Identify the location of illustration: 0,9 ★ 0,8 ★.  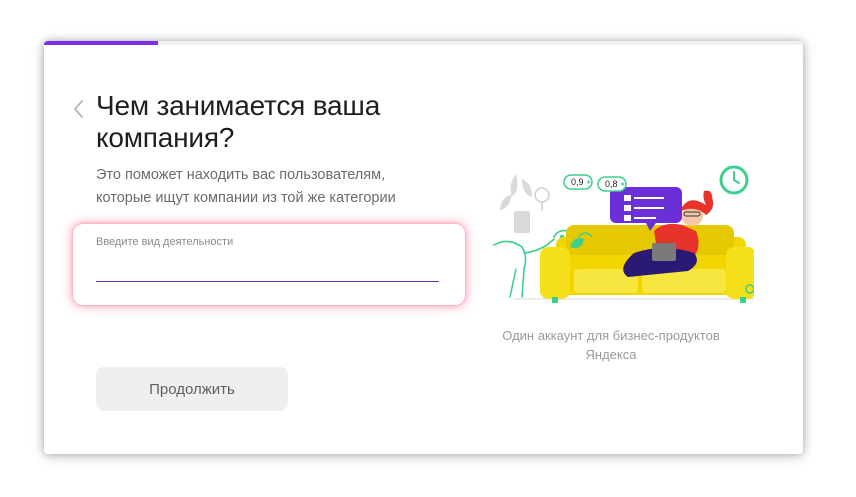
(615, 214).